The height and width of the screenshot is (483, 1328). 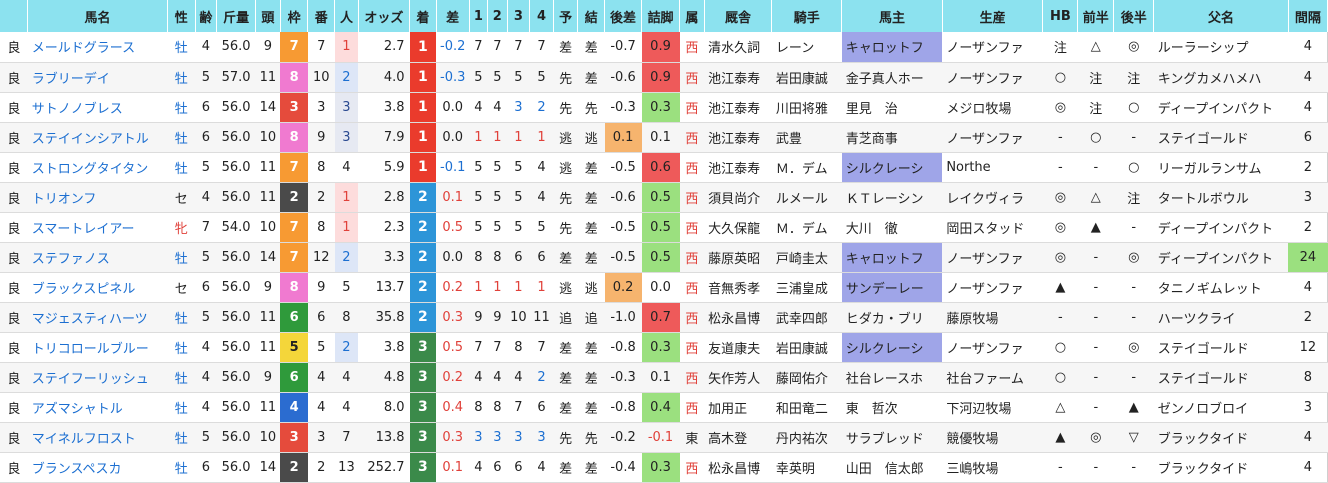 What do you see at coordinates (423, 47) in the screenshot?
I see `cell-chaku: 1` at bounding box center [423, 47].